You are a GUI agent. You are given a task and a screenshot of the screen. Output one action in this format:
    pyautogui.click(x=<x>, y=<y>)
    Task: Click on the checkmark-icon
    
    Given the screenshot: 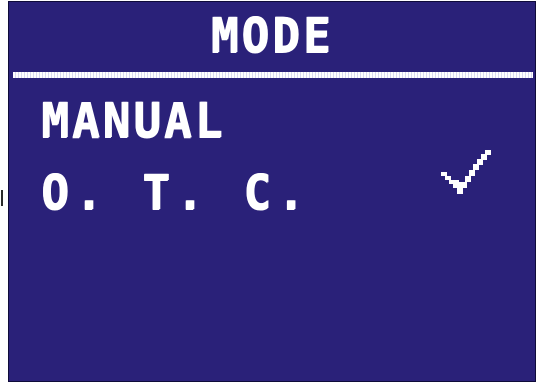 What is the action you would take?
    pyautogui.click(x=466, y=172)
    